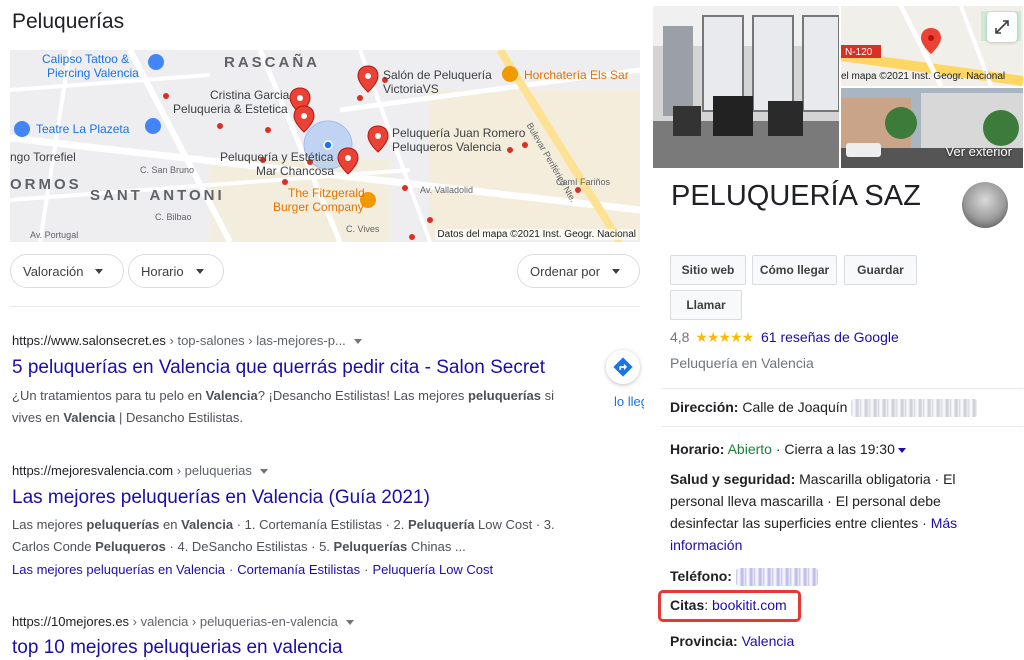 The image size is (1024, 660). I want to click on map-label-cristina-2: Peluqueria & Estetica, so click(230, 109).